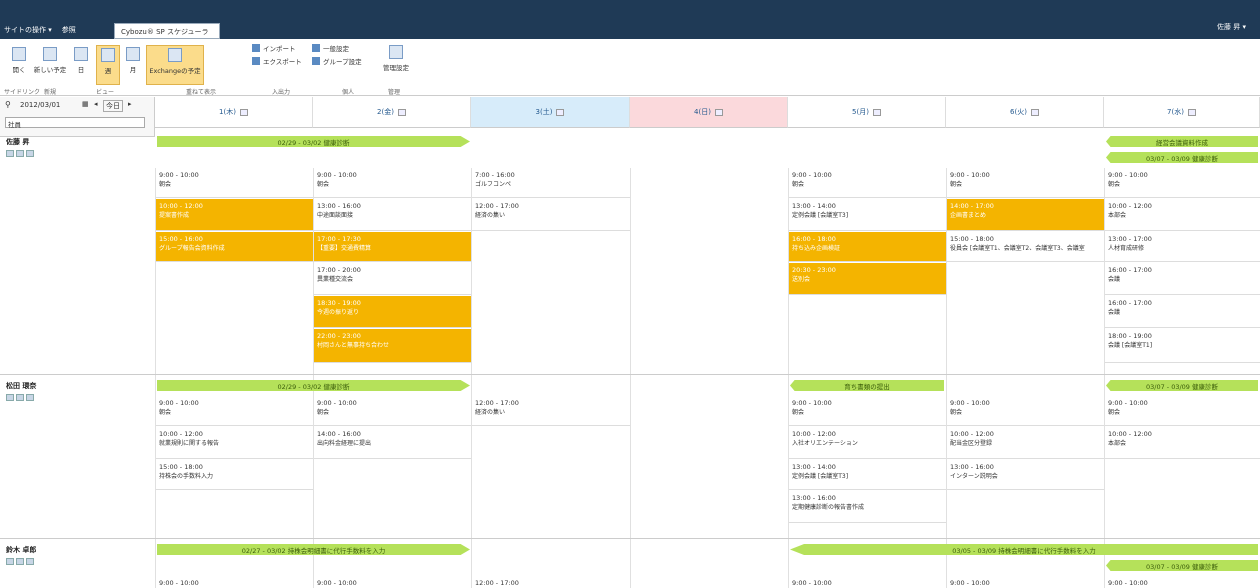 This screenshot has width=1260, height=588. Describe the element at coordinates (313, 549) in the screenshot. I see `all-day-banner: 02/27 - 03/02 持株会明細書に代行手数料を入力` at that location.